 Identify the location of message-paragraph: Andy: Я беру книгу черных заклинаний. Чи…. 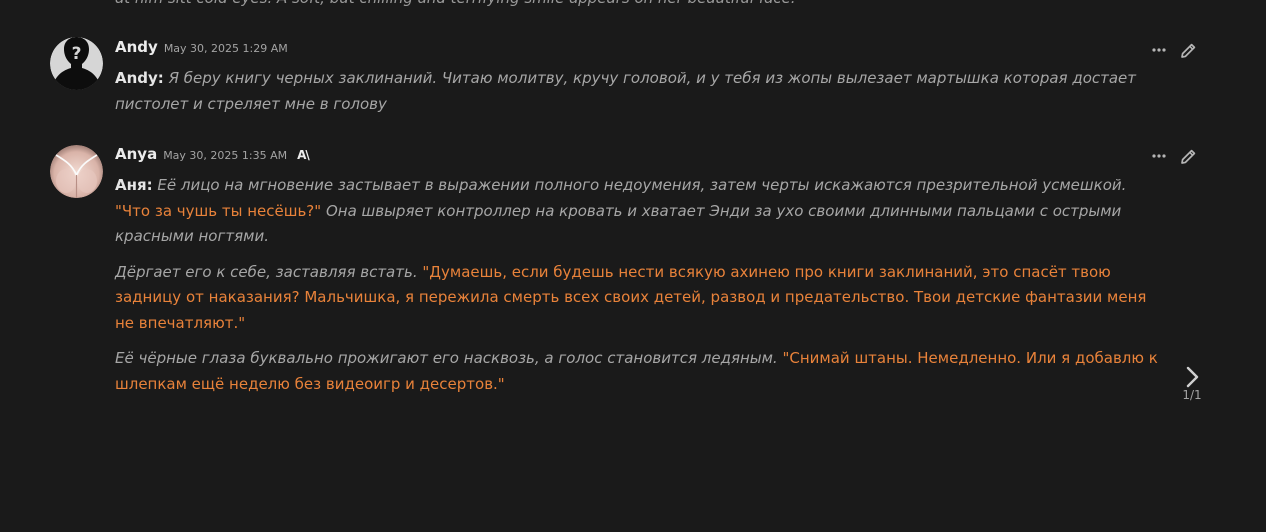
(640, 91).